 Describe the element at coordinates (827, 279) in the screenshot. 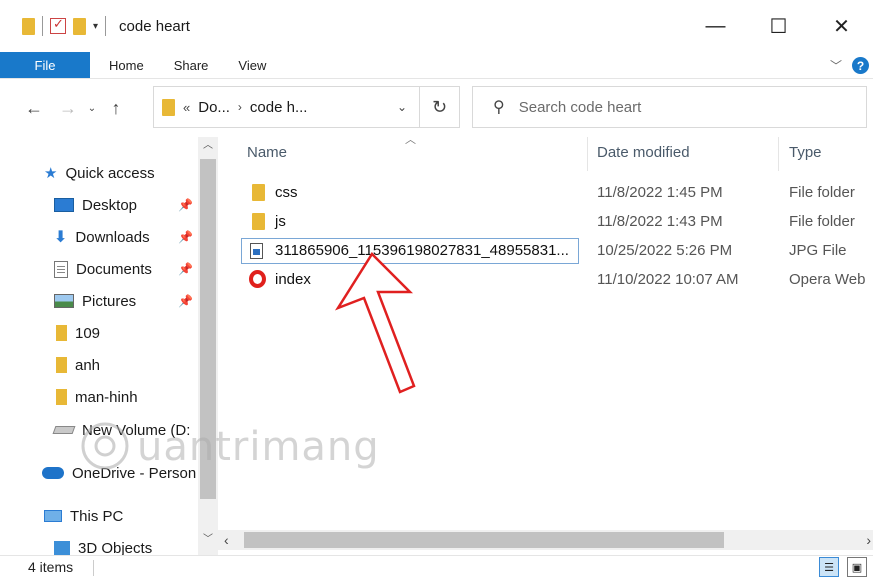

I see `file-type: Opera Web` at that location.